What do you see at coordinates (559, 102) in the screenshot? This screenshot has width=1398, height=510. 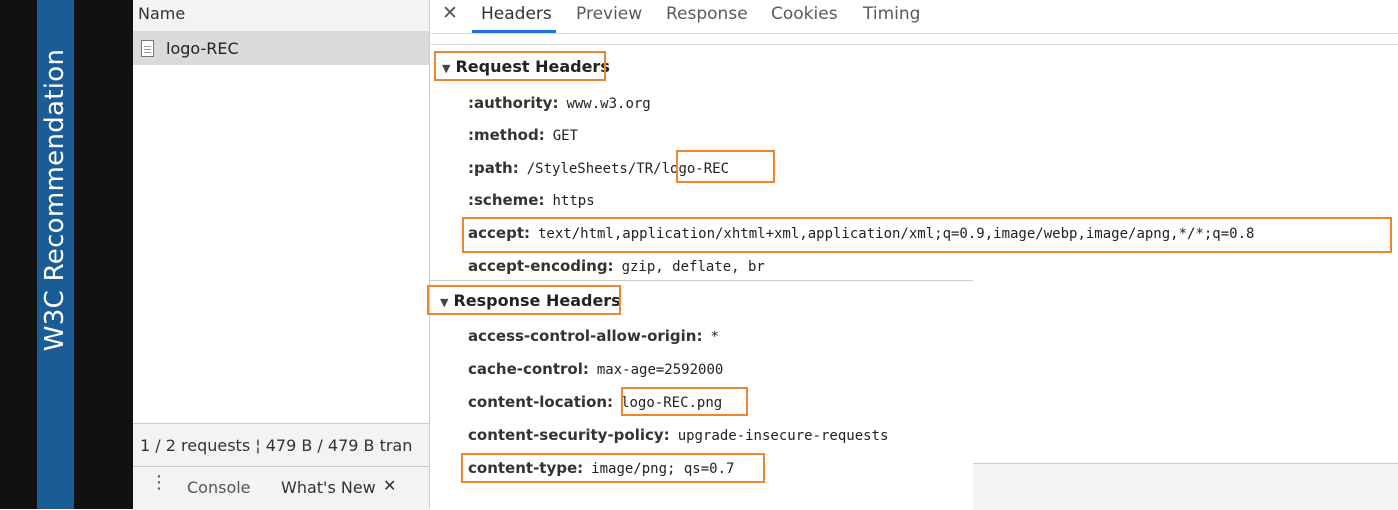 I see `header-row: :authority: www.w3.org` at bounding box center [559, 102].